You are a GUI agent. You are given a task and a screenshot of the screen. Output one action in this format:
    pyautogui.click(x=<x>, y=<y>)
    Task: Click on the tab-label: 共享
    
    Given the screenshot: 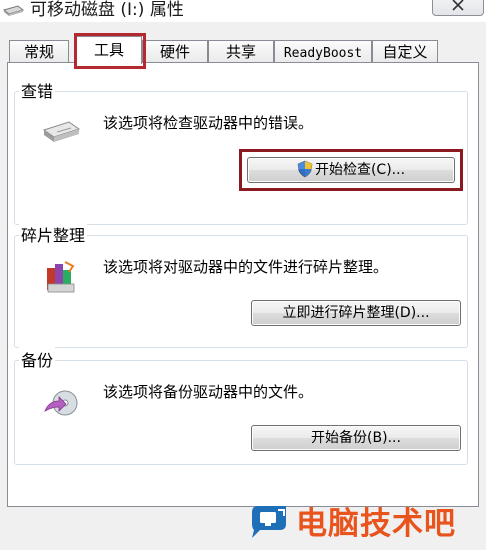 What is the action you would take?
    pyautogui.click(x=240, y=52)
    